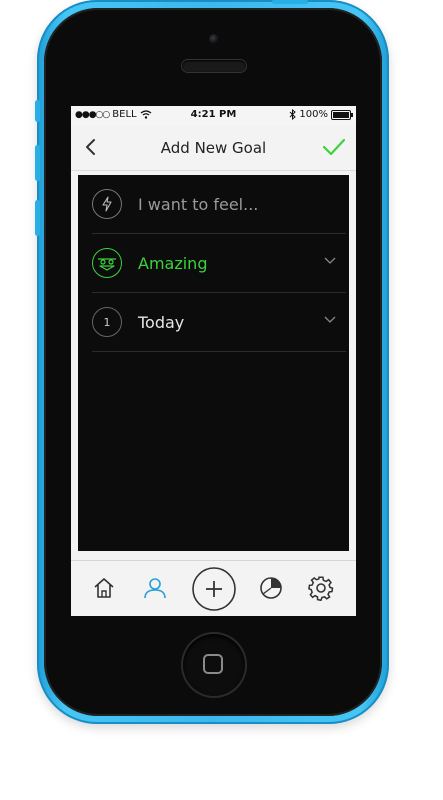 This screenshot has height=800, width=443. I want to click on pie-chart-icon, so click(271, 588).